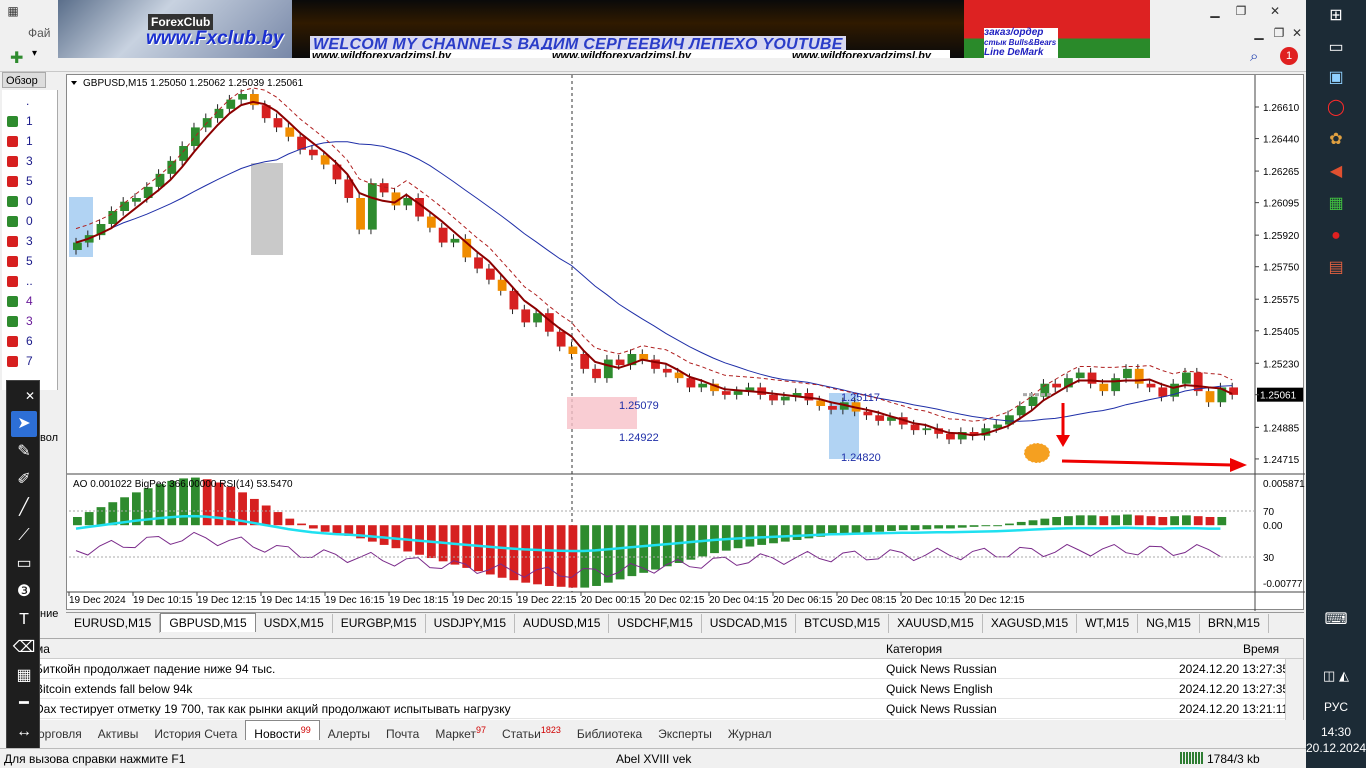 The height and width of the screenshot is (768, 1366). I want to click on terminal-tab: Новости99, so click(282, 730).